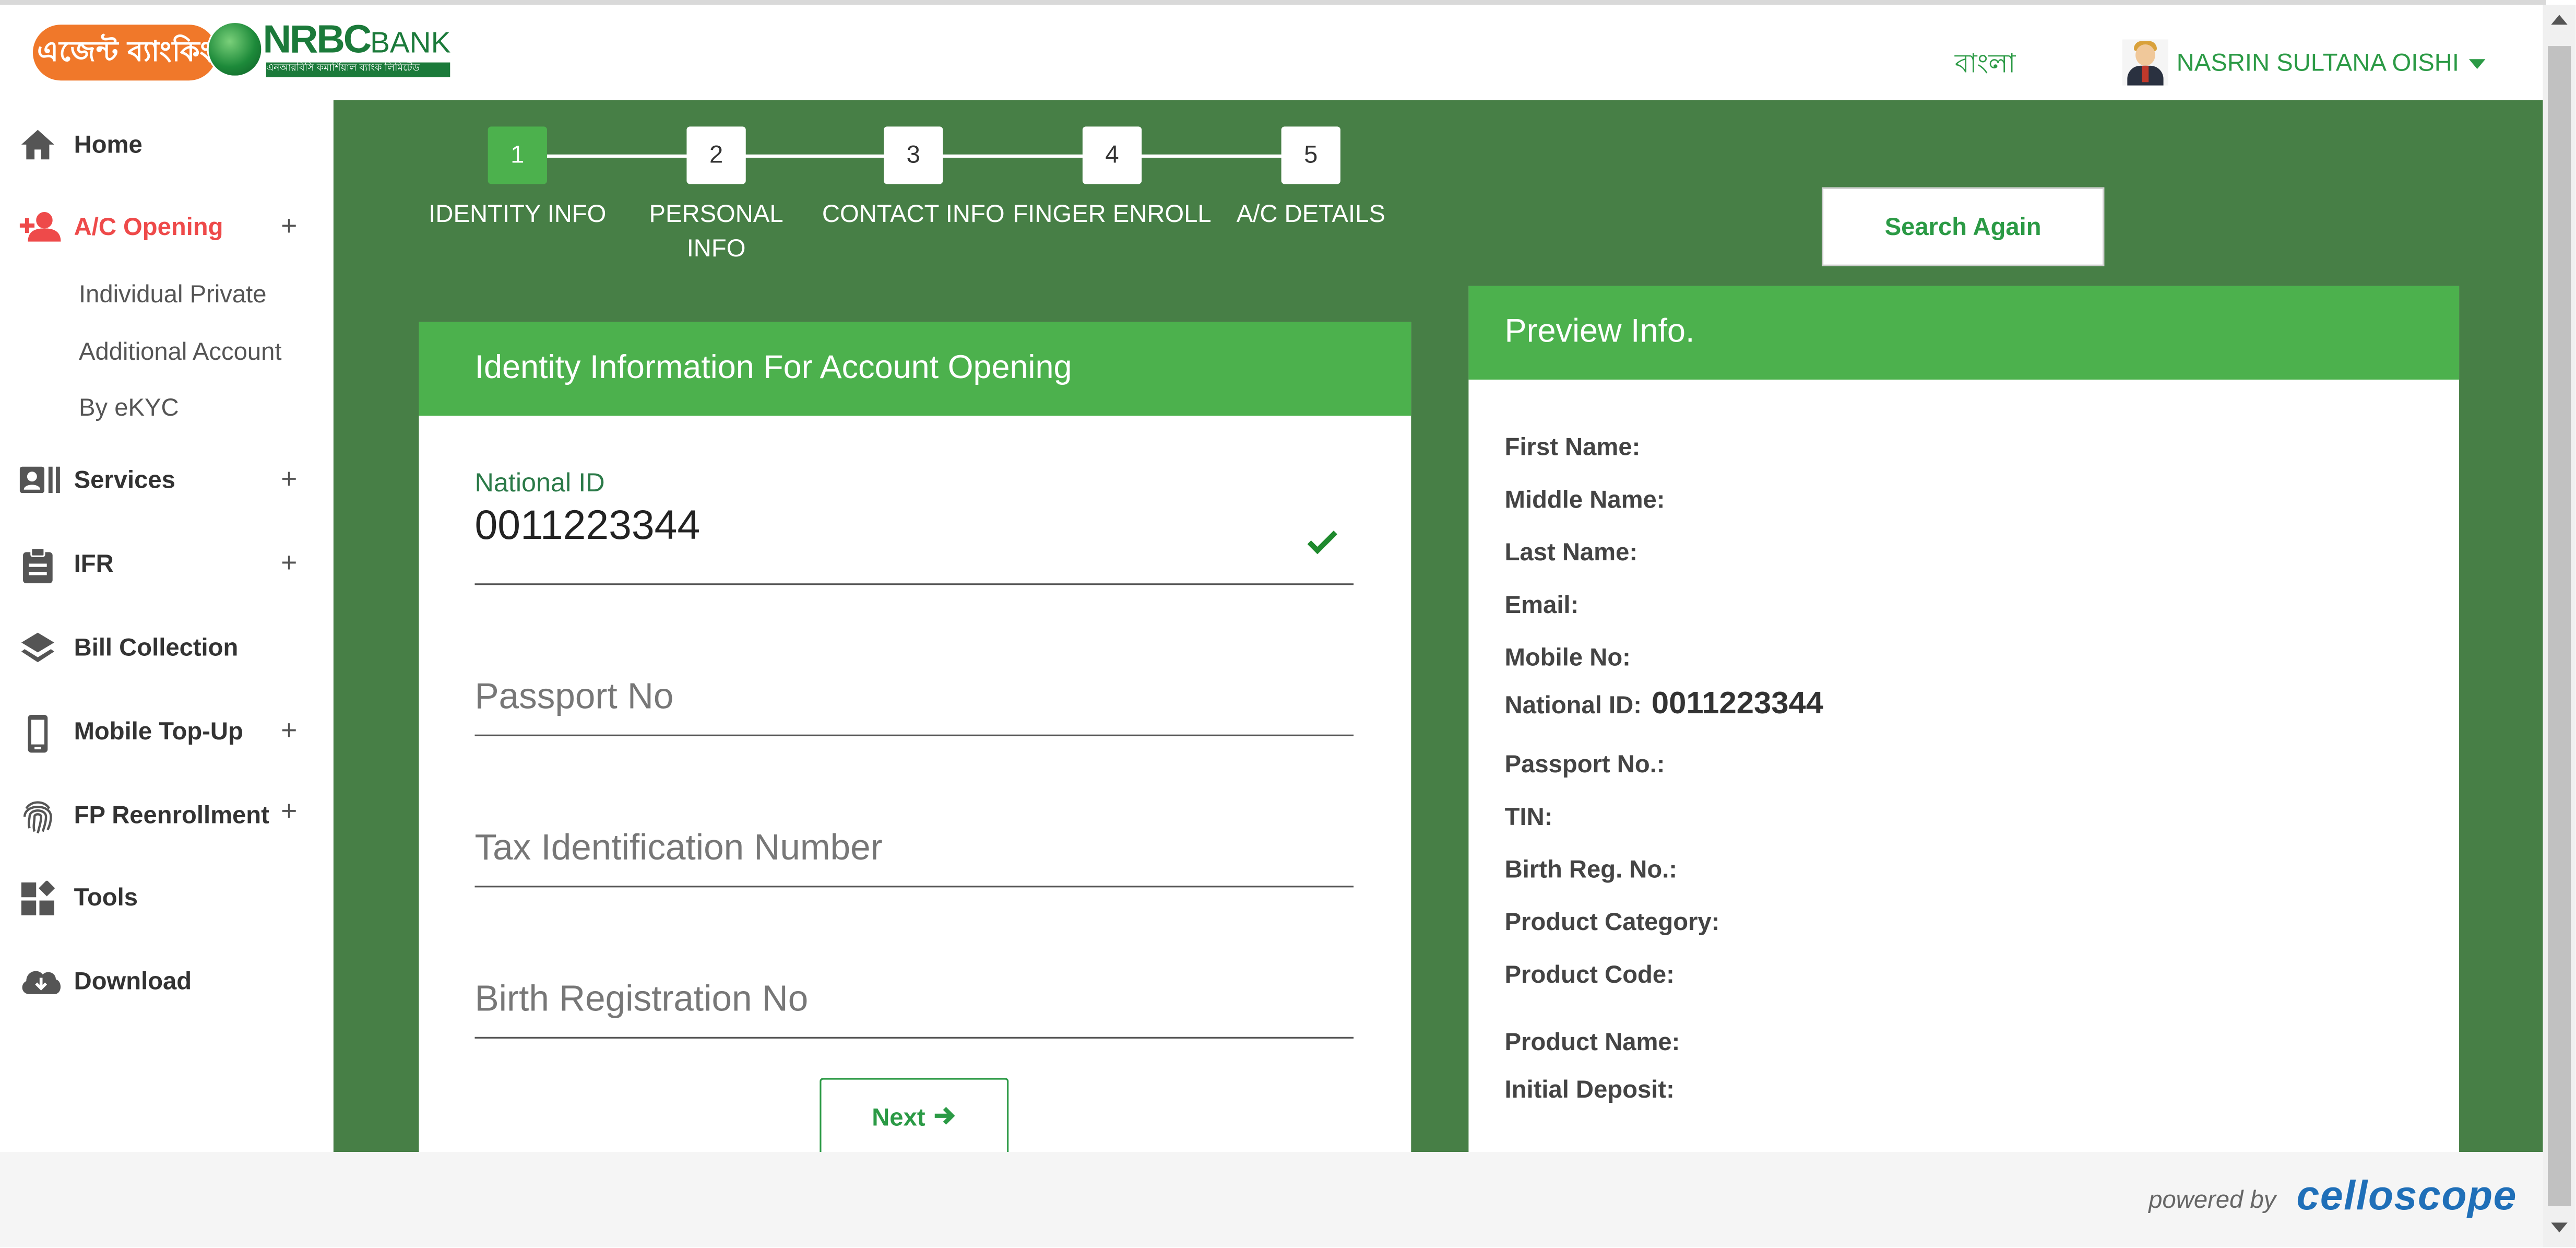 The image size is (2576, 1248). I want to click on sidebar-item-bill-collection: Bill Collection, so click(129, 647).